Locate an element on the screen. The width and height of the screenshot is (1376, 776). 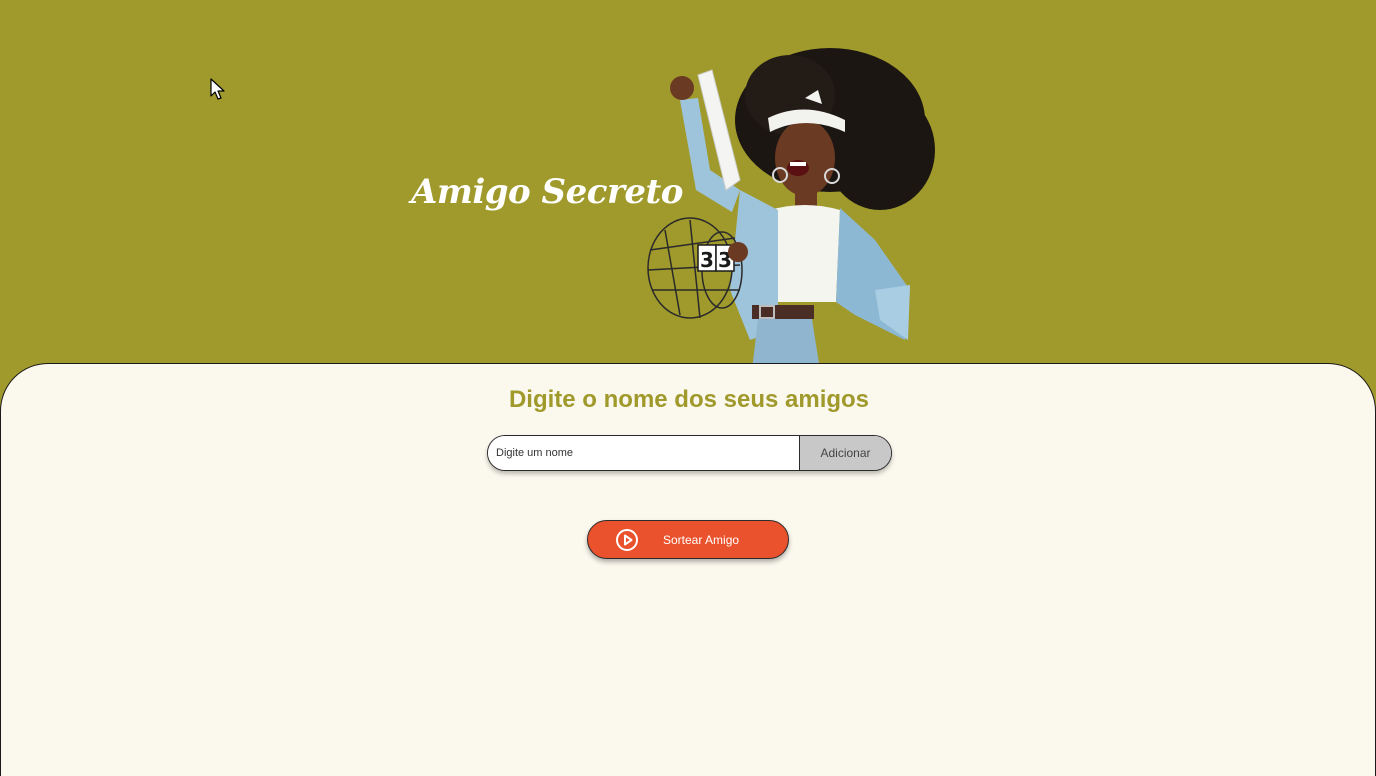
svg-text: 3 is located at coordinates (707, 260).